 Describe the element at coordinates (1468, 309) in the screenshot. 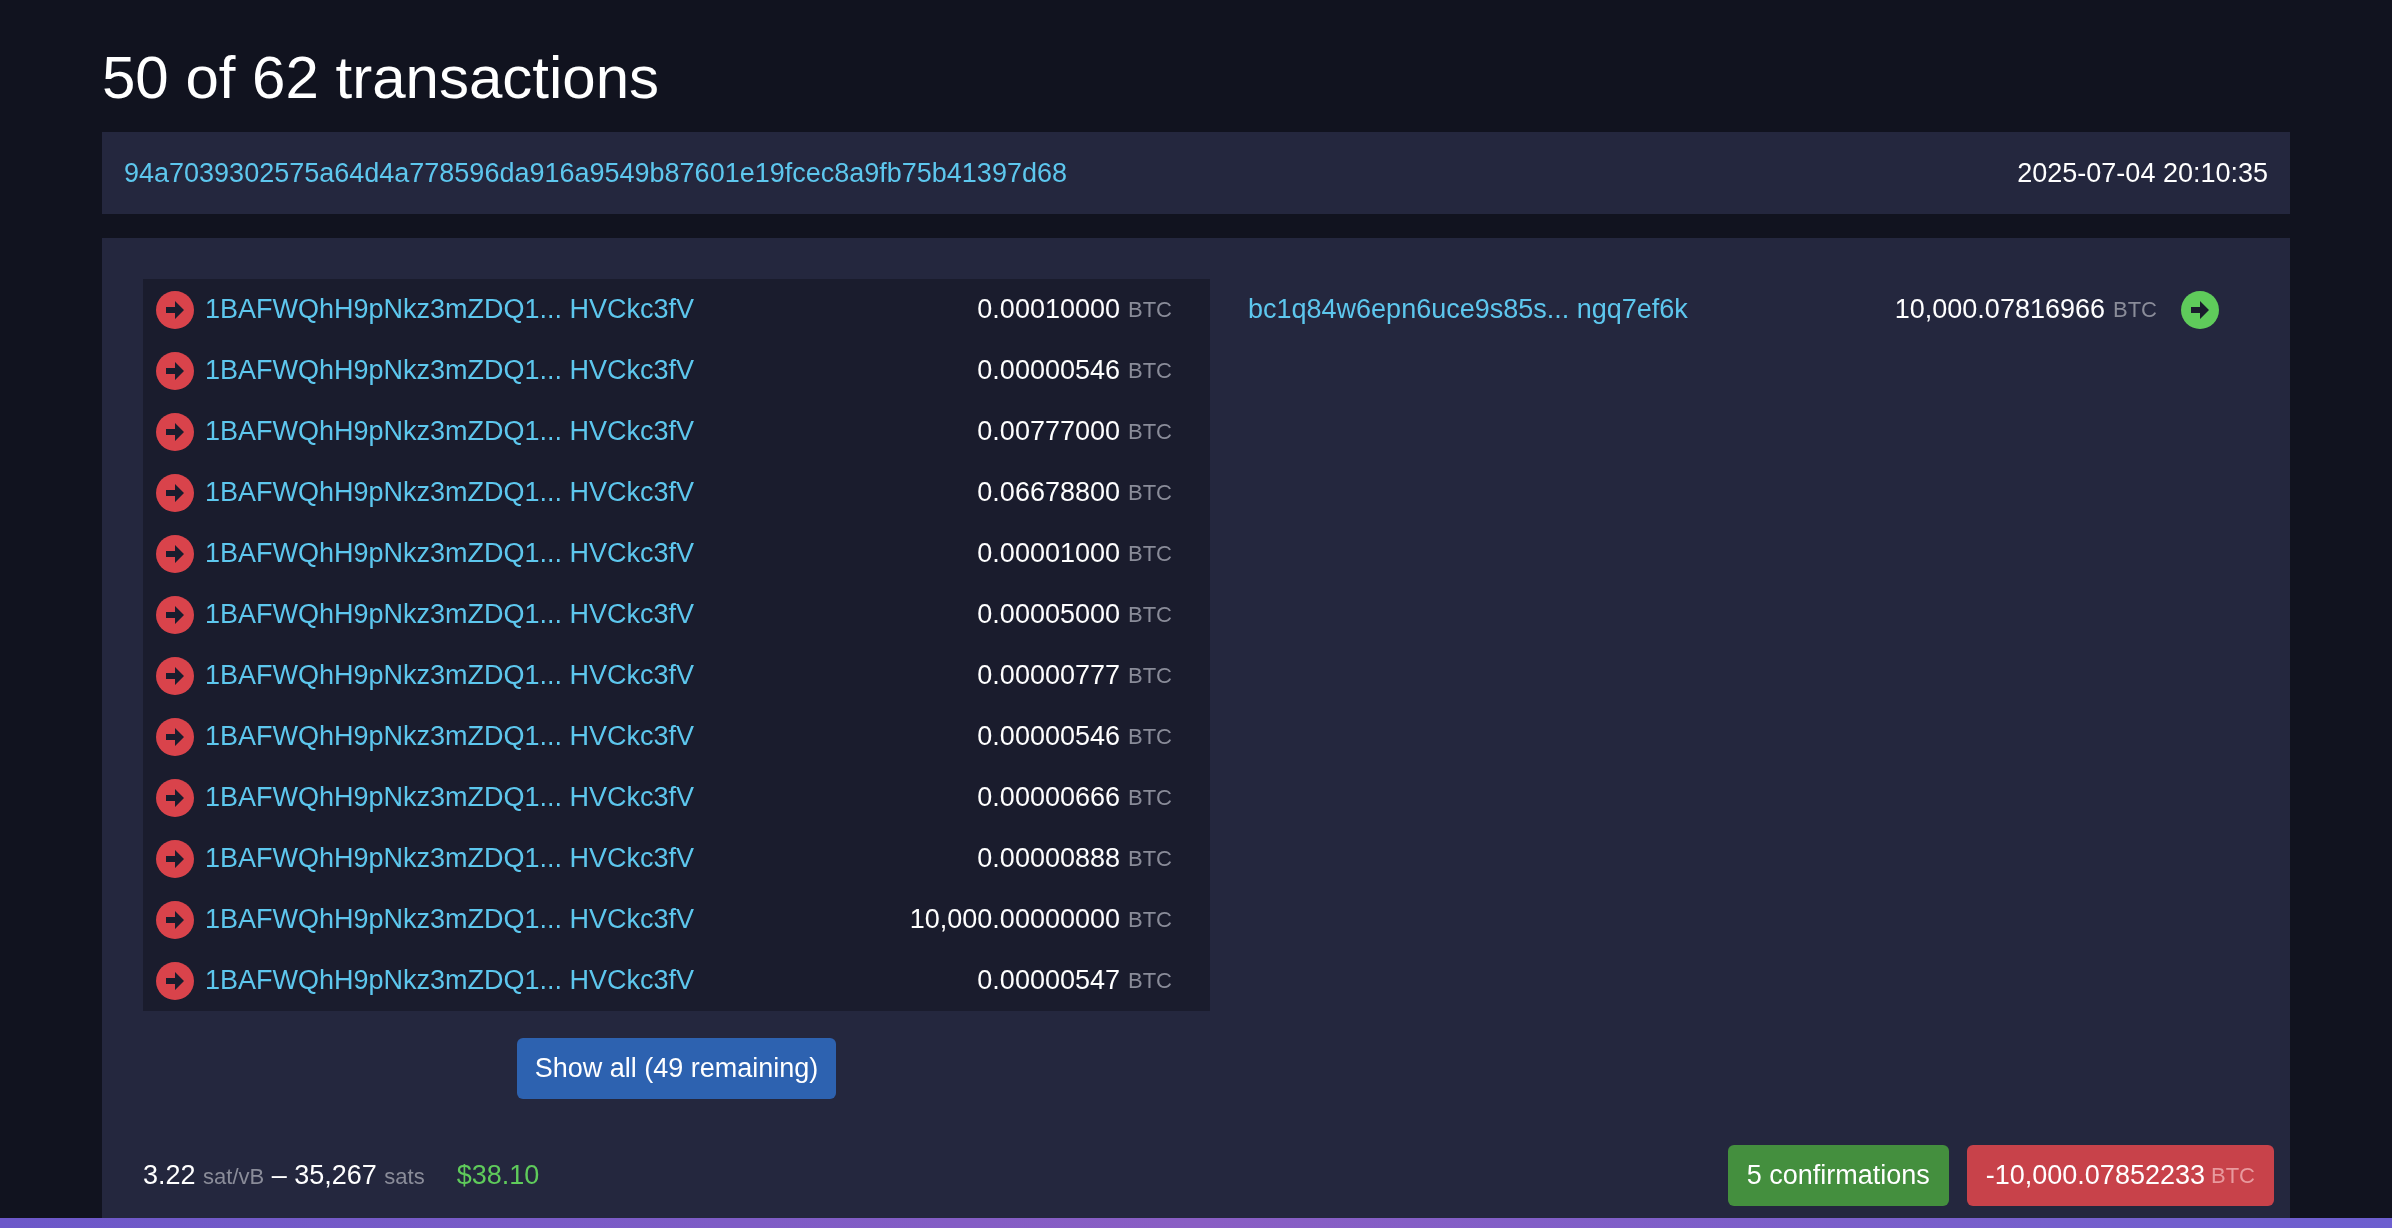

I see `output-address-link: bc1q84w6epn6uce9s85s... ngq7ef6k` at that location.